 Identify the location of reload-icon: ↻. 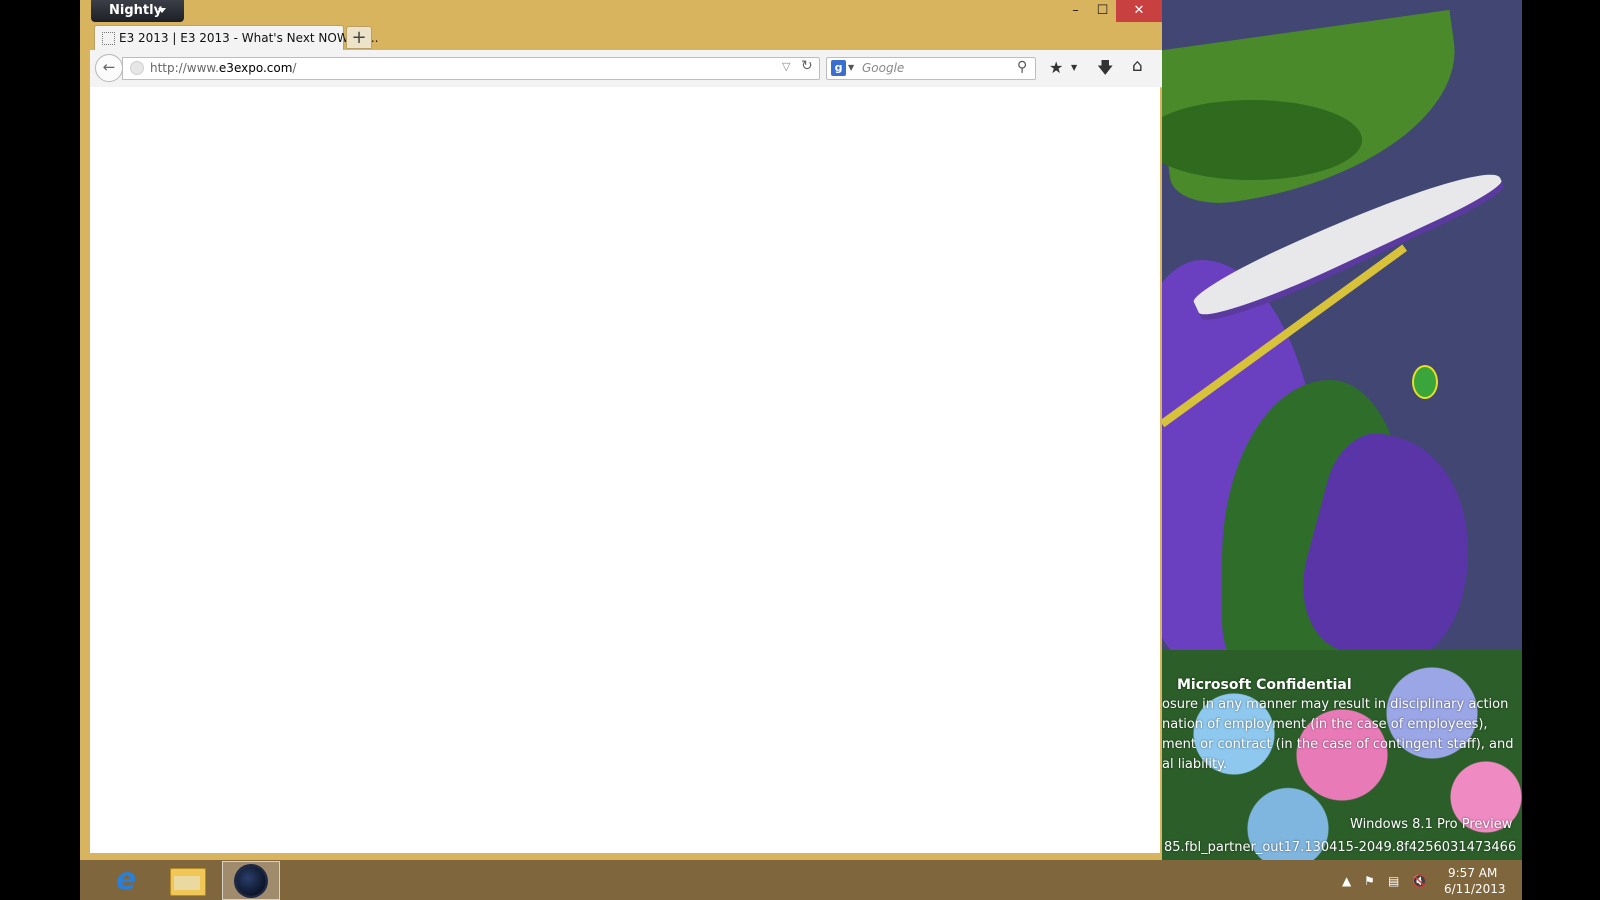
(807, 66).